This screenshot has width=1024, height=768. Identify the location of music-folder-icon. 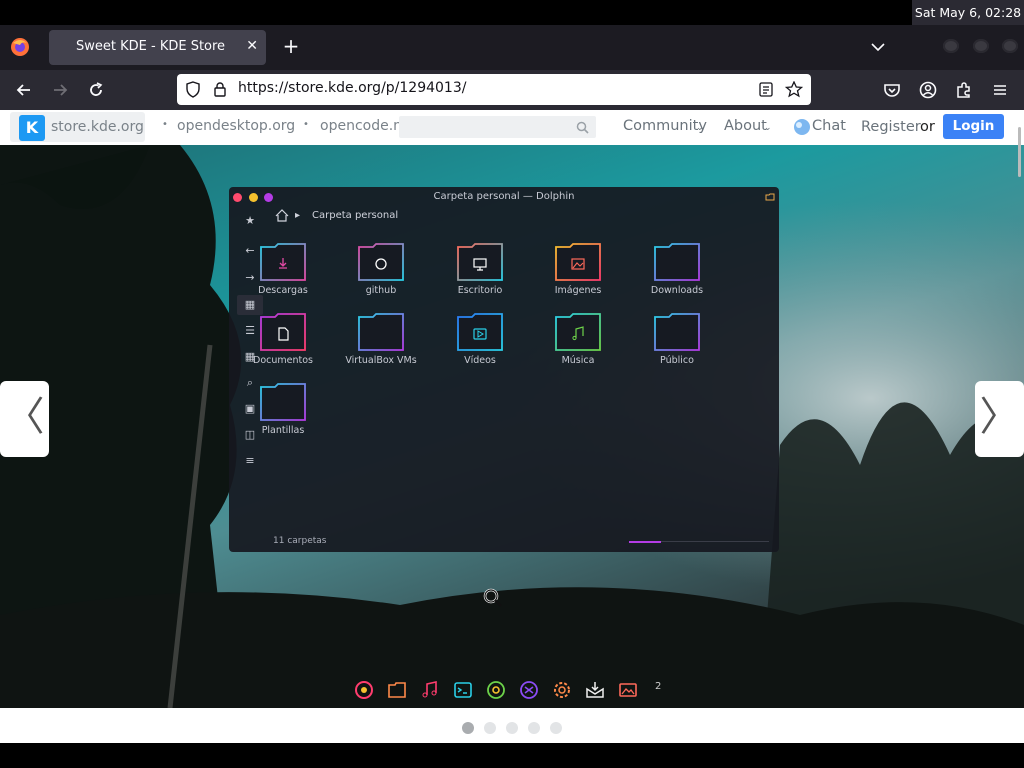
(578, 332).